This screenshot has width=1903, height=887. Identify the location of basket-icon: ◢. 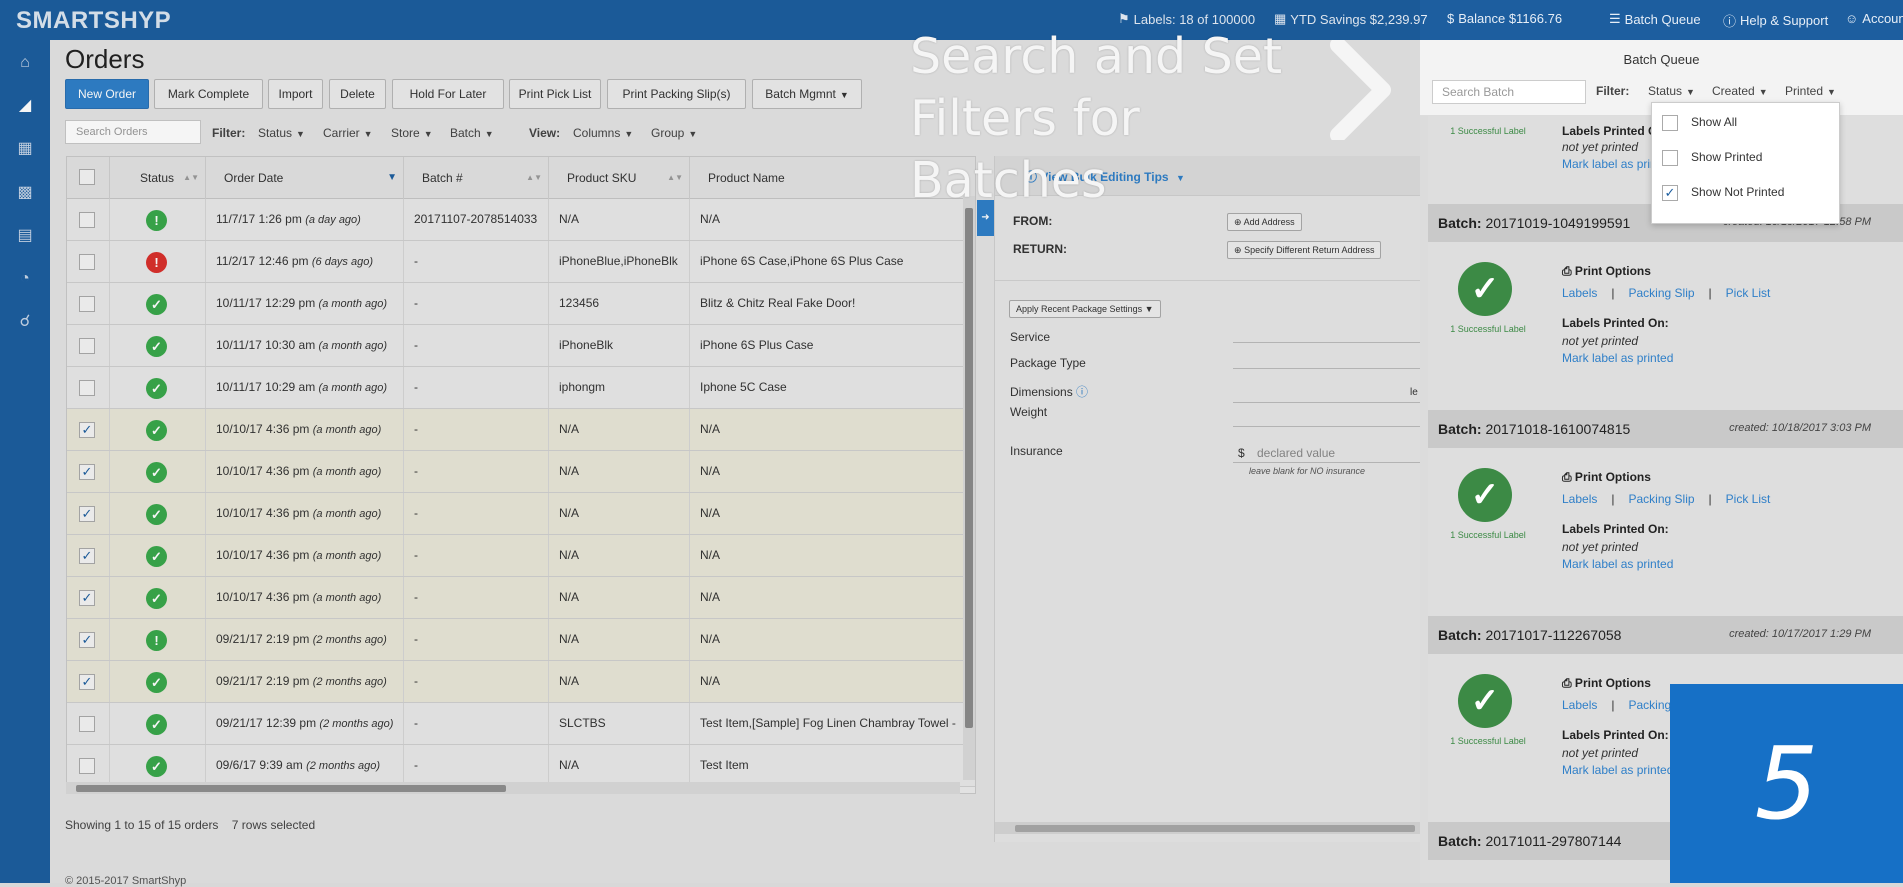
(25, 106).